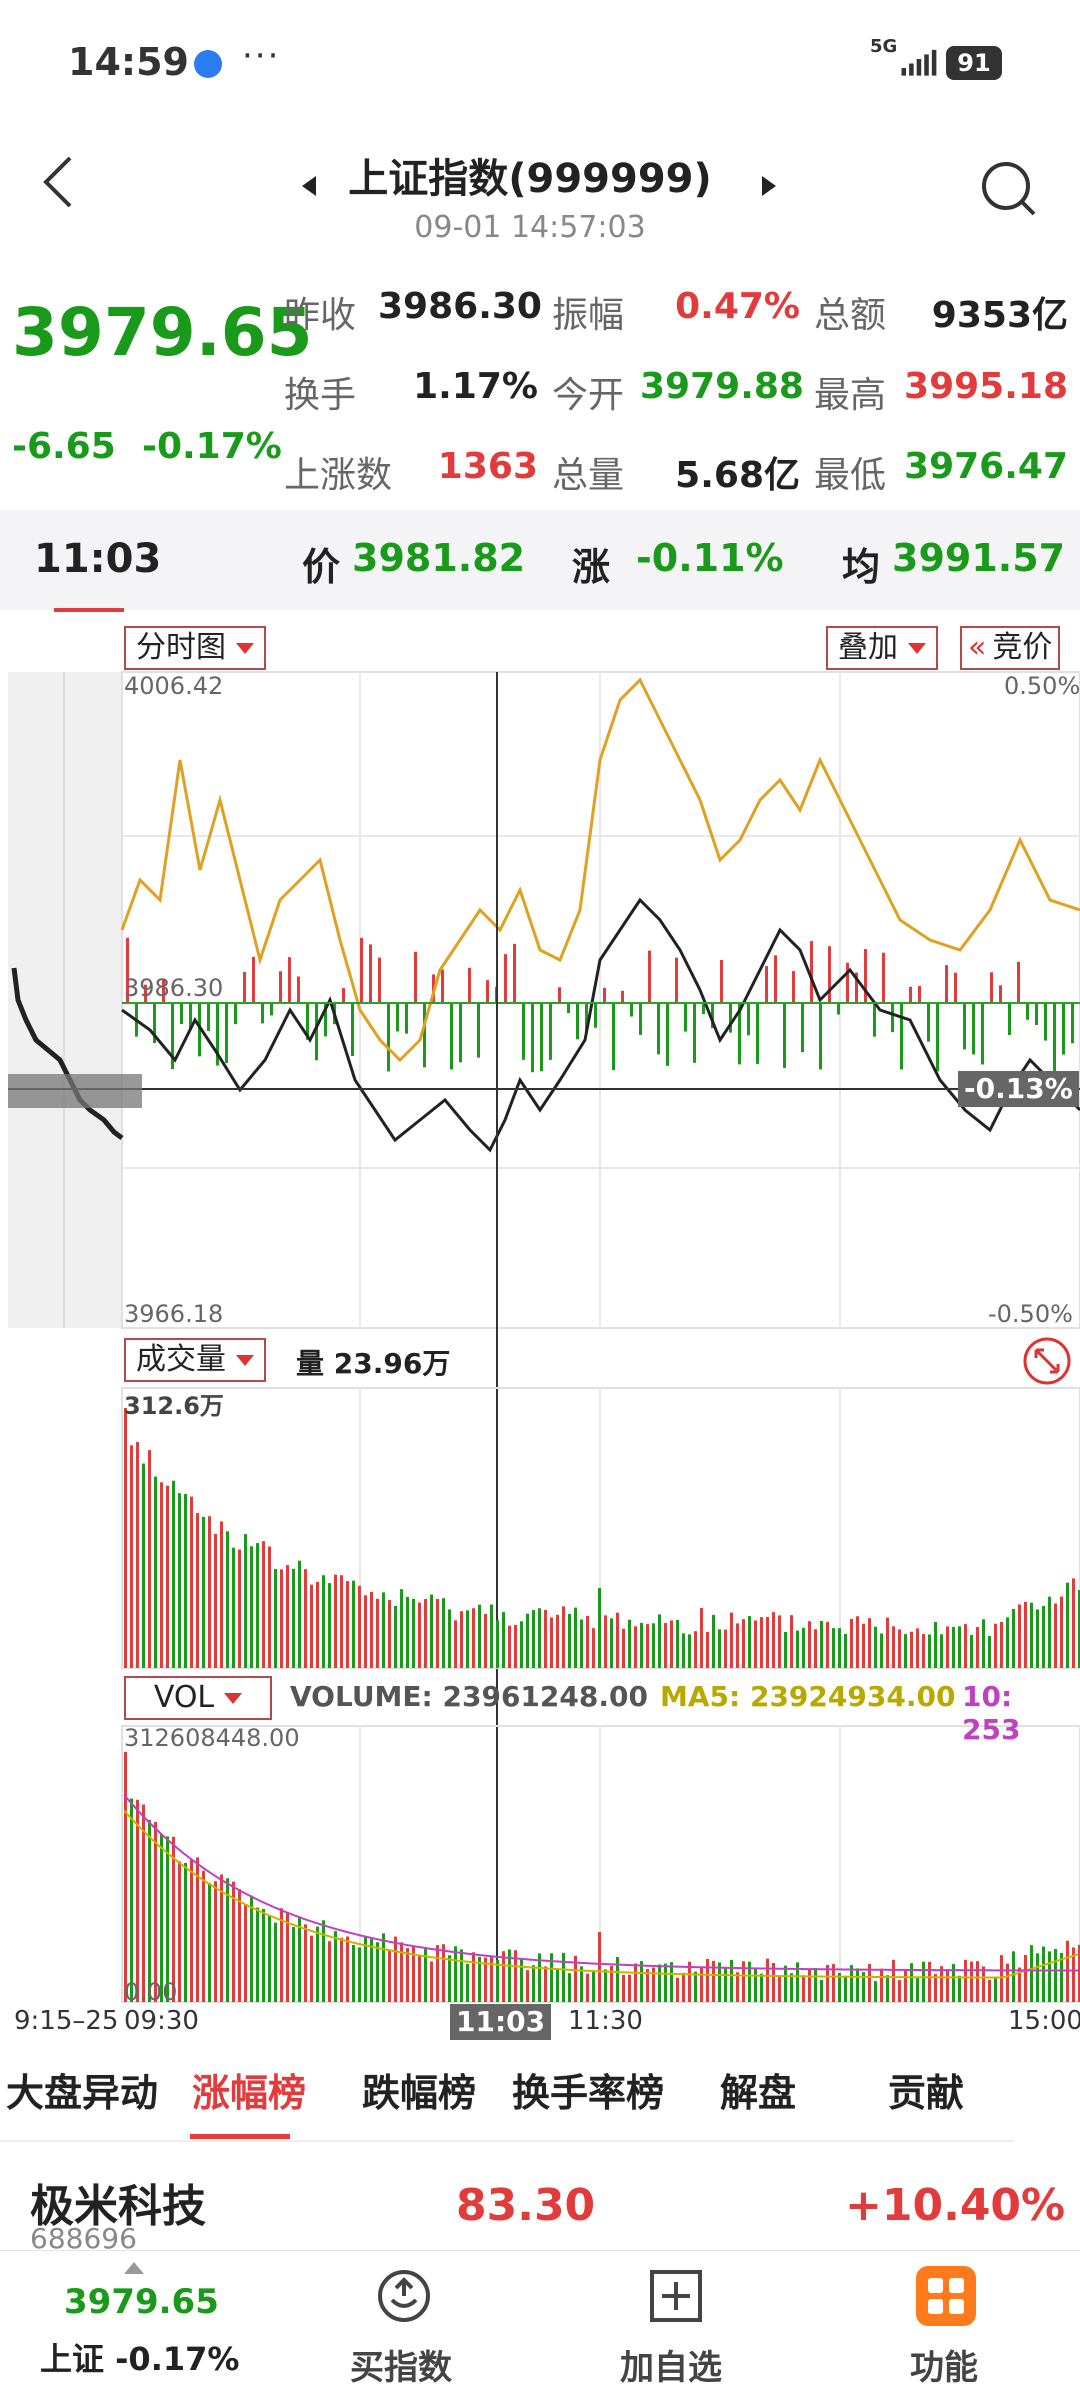 The height and width of the screenshot is (2400, 1080). What do you see at coordinates (320, 395) in the screenshot?
I see `quote-label: 换手` at bounding box center [320, 395].